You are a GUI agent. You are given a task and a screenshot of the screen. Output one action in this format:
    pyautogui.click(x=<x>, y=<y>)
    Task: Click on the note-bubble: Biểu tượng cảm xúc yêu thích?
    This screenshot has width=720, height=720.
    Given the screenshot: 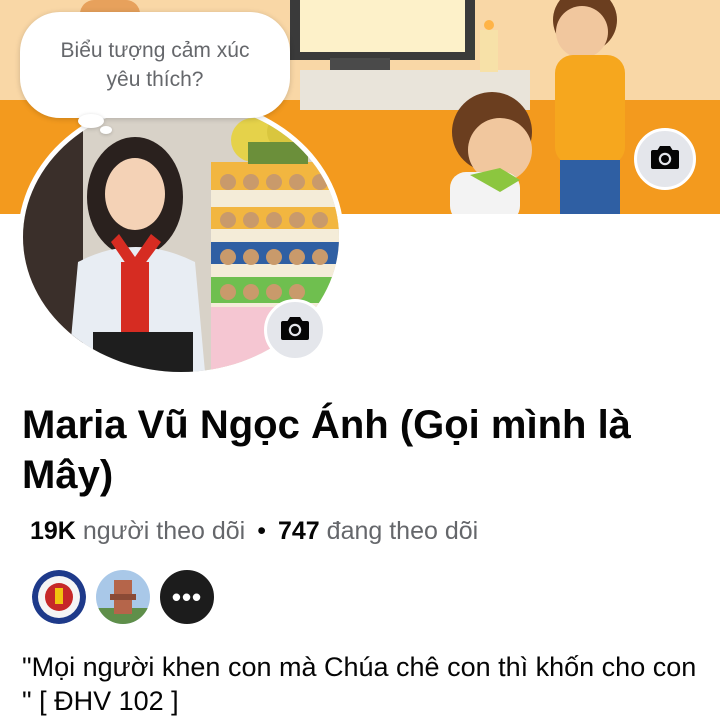 What is the action you would take?
    pyautogui.click(x=155, y=65)
    